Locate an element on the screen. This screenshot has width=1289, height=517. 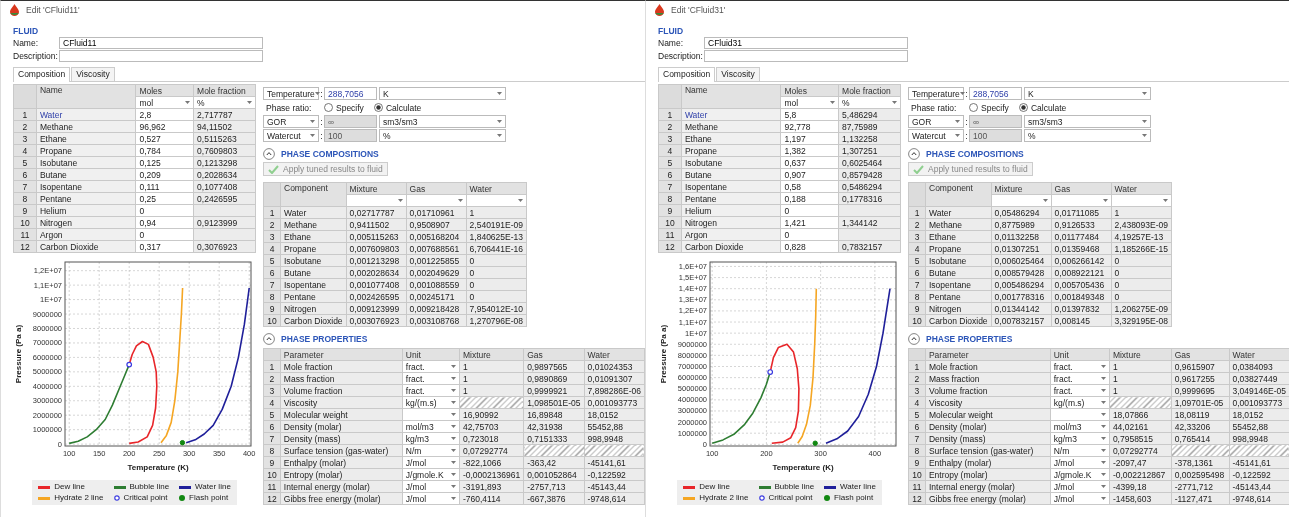
window-title: Edit 'CFluid31' is located at coordinates (698, 10).